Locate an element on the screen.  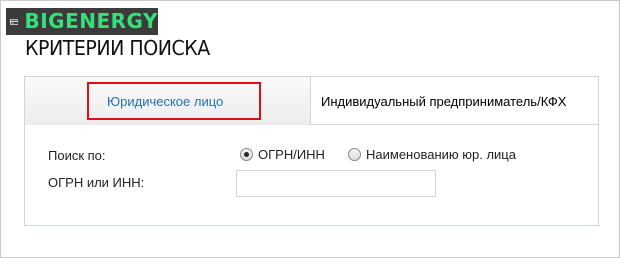
tab-individual-entrepreneur: Индивидуальный предприниматель/КФХ is located at coordinates (454, 101).